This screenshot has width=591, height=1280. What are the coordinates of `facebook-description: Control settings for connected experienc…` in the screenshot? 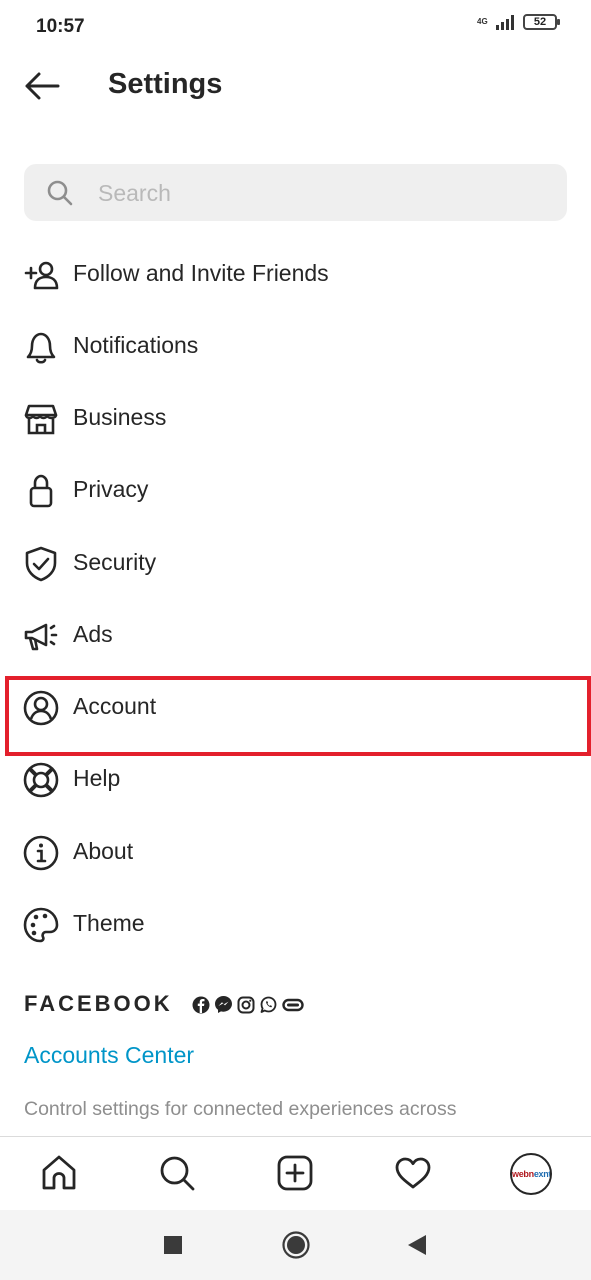 It's located at (240, 1109).